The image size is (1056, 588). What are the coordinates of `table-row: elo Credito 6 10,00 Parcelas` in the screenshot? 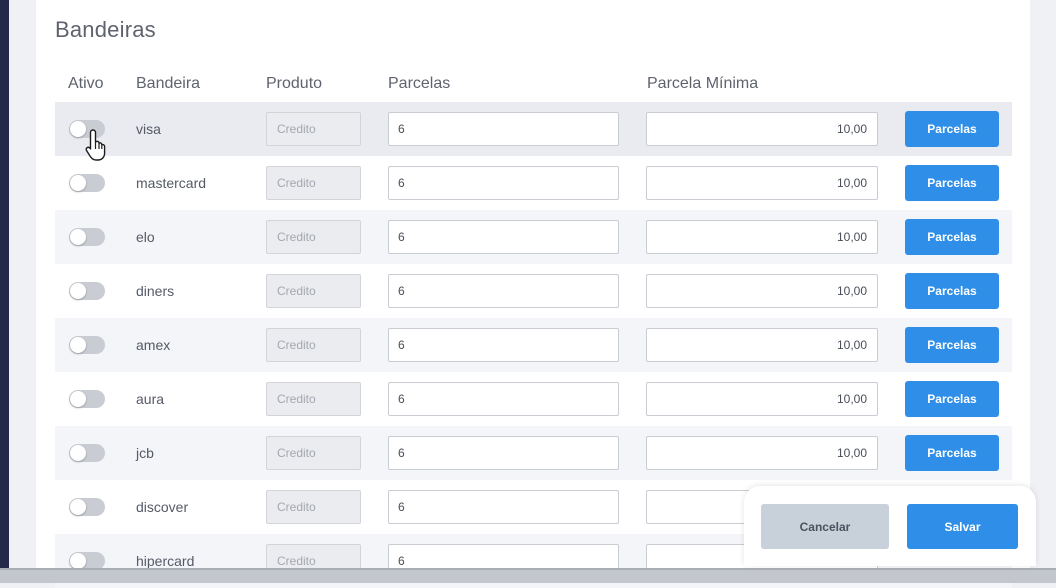 It's located at (533, 237).